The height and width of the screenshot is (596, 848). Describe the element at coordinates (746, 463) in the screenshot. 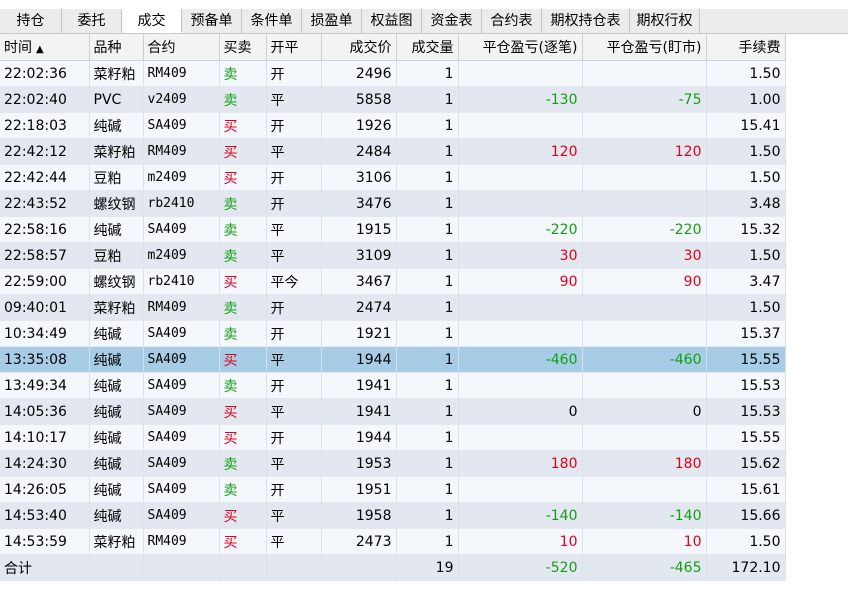

I see `cell-fee: 15.62` at that location.